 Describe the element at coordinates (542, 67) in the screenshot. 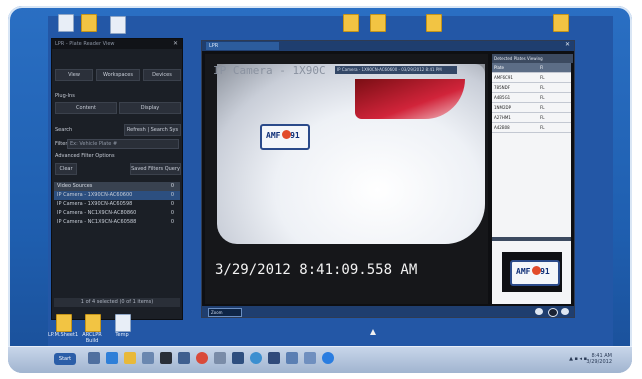

I see `column-header: Fl` at that location.